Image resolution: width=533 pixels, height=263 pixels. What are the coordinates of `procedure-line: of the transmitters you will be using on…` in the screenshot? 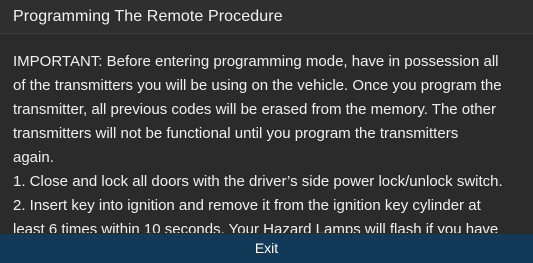 It's located at (257, 85).